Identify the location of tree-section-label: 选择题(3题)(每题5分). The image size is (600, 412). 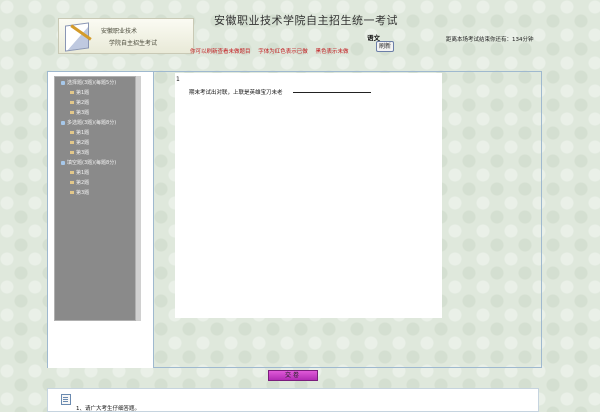
(92, 83).